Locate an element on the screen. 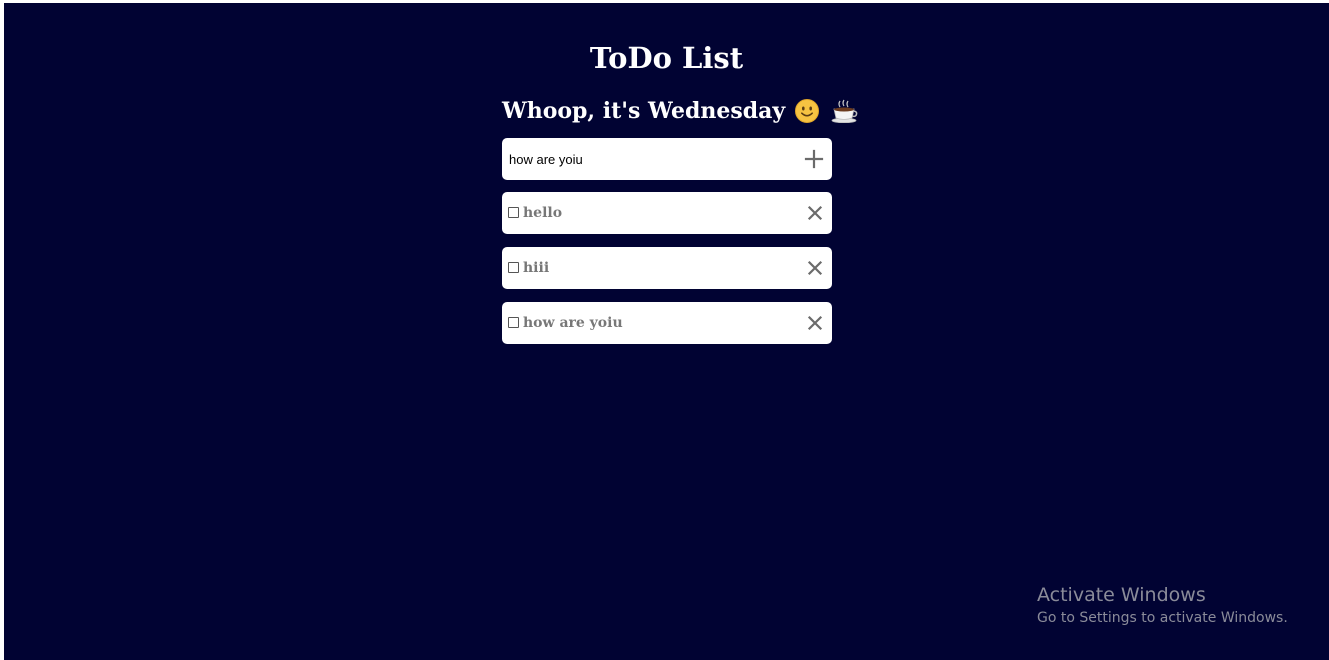 The image size is (1329, 660). todo-text: how are yoiu is located at coordinates (573, 323).